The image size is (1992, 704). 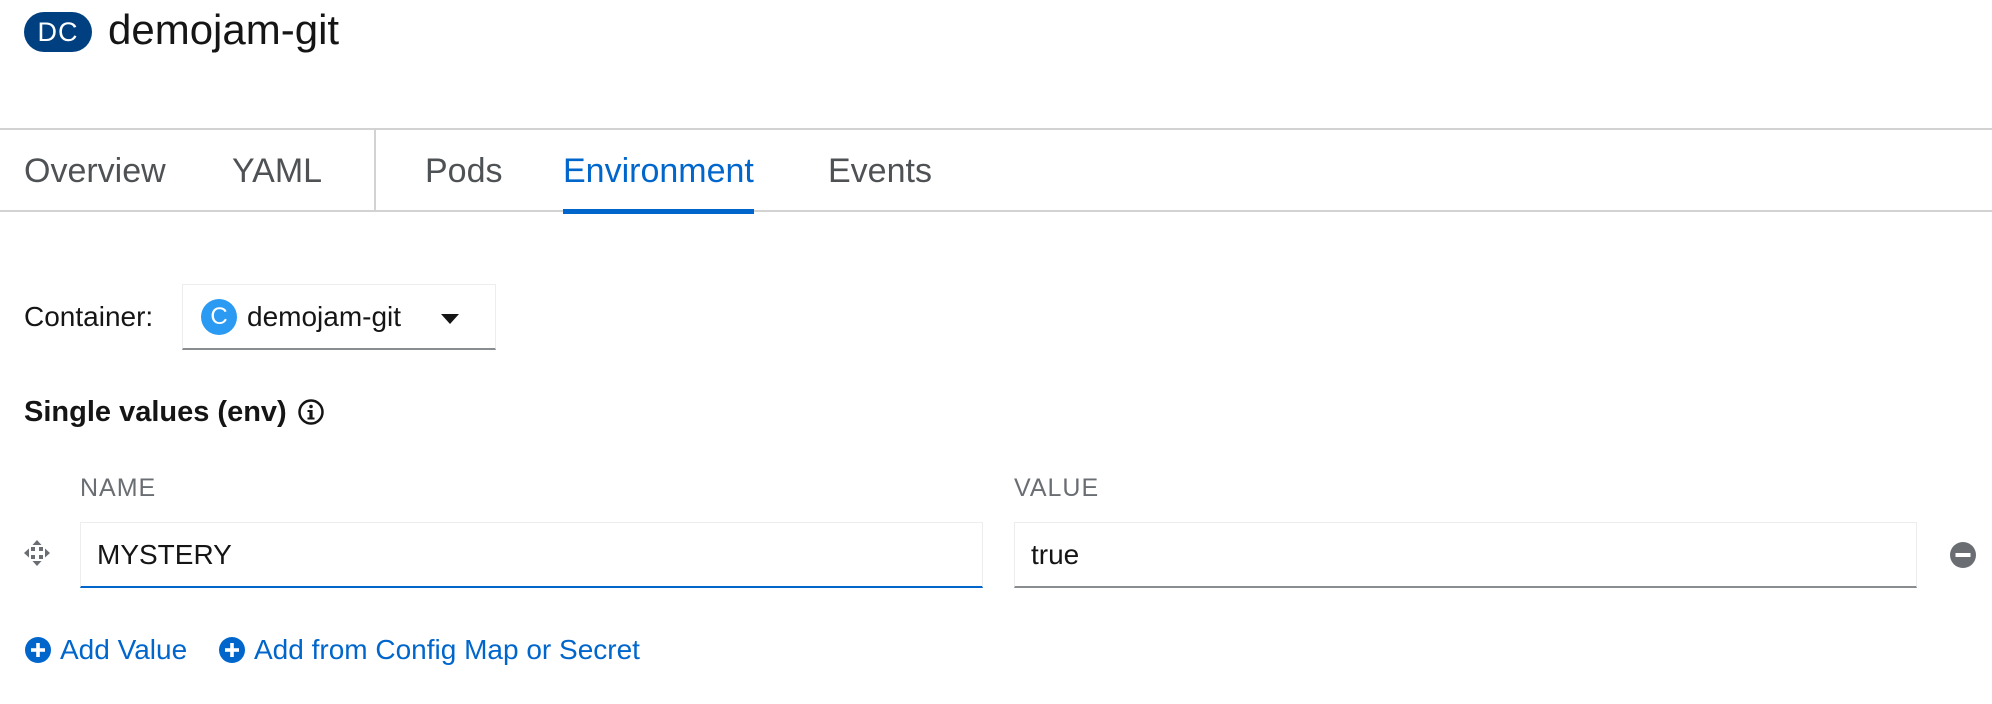 I want to click on caret-down-icon, so click(x=450, y=319).